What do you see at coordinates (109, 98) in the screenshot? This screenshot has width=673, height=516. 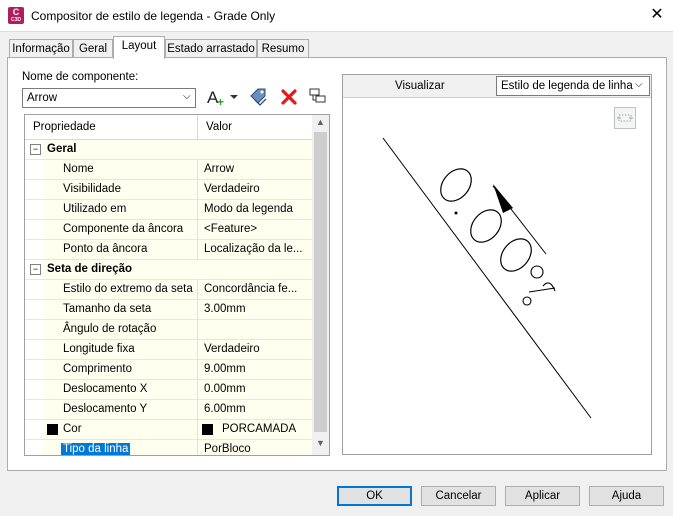 I see `component-select: Arrow ⌵` at bounding box center [109, 98].